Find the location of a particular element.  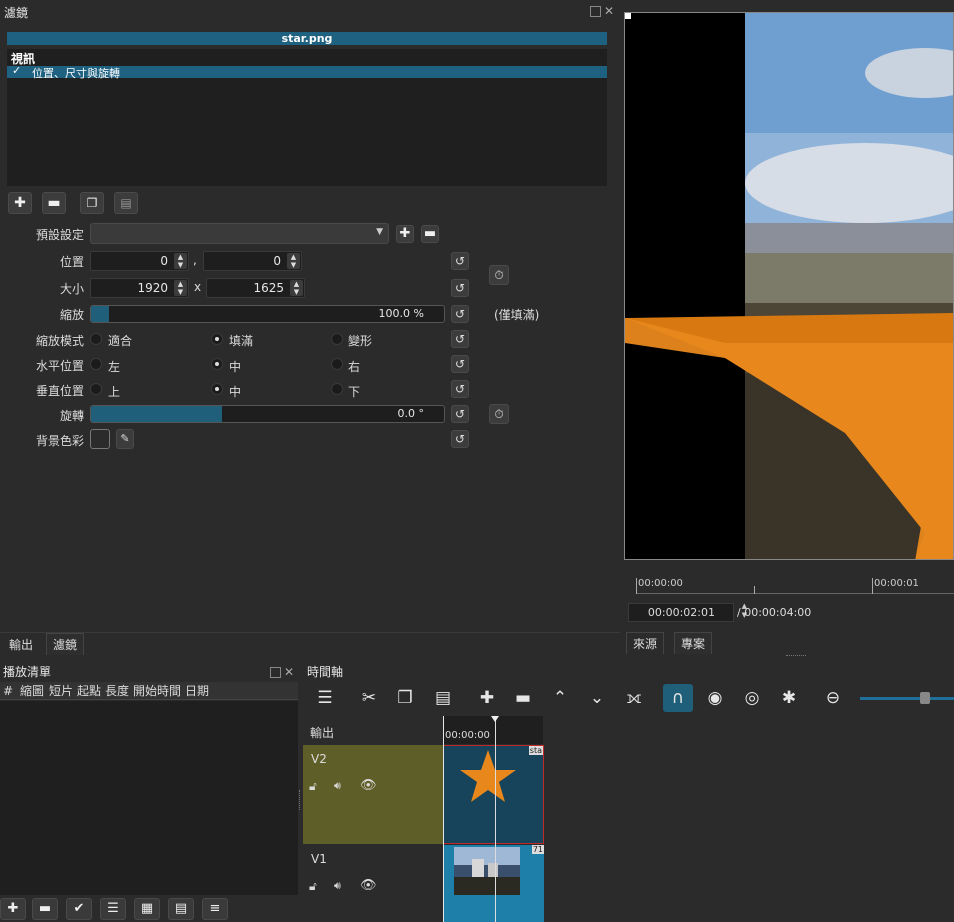

overwrite-down-icon: ⌄ is located at coordinates (597, 698).